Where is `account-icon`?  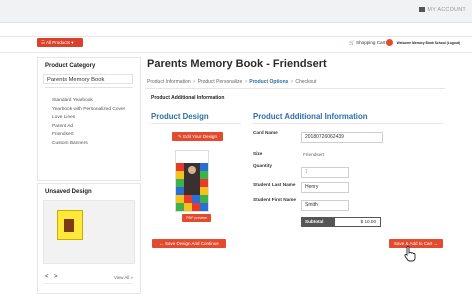
account-icon is located at coordinates (422, 9).